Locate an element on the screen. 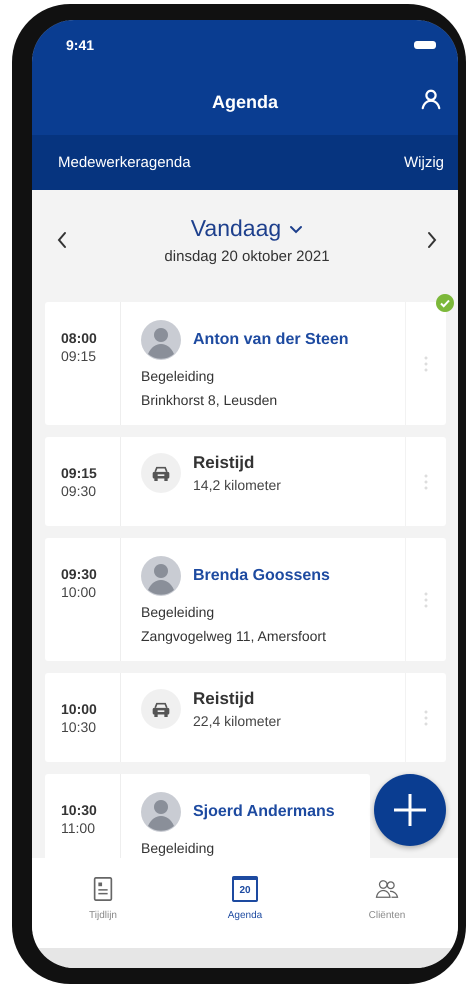 The width and height of the screenshot is (470, 991). edit-link: Wijzig is located at coordinates (424, 162).